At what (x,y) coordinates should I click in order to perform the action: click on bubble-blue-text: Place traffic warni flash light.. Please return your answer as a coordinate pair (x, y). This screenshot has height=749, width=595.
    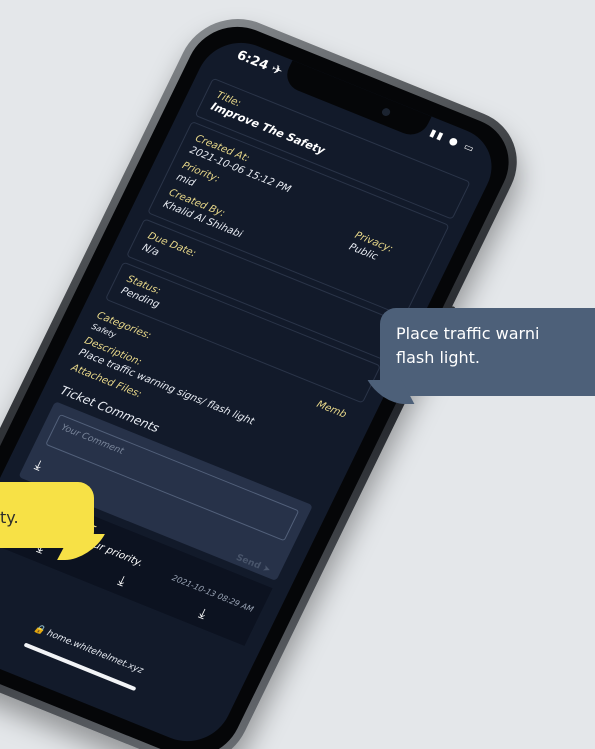
    Looking at the image, I should click on (468, 345).